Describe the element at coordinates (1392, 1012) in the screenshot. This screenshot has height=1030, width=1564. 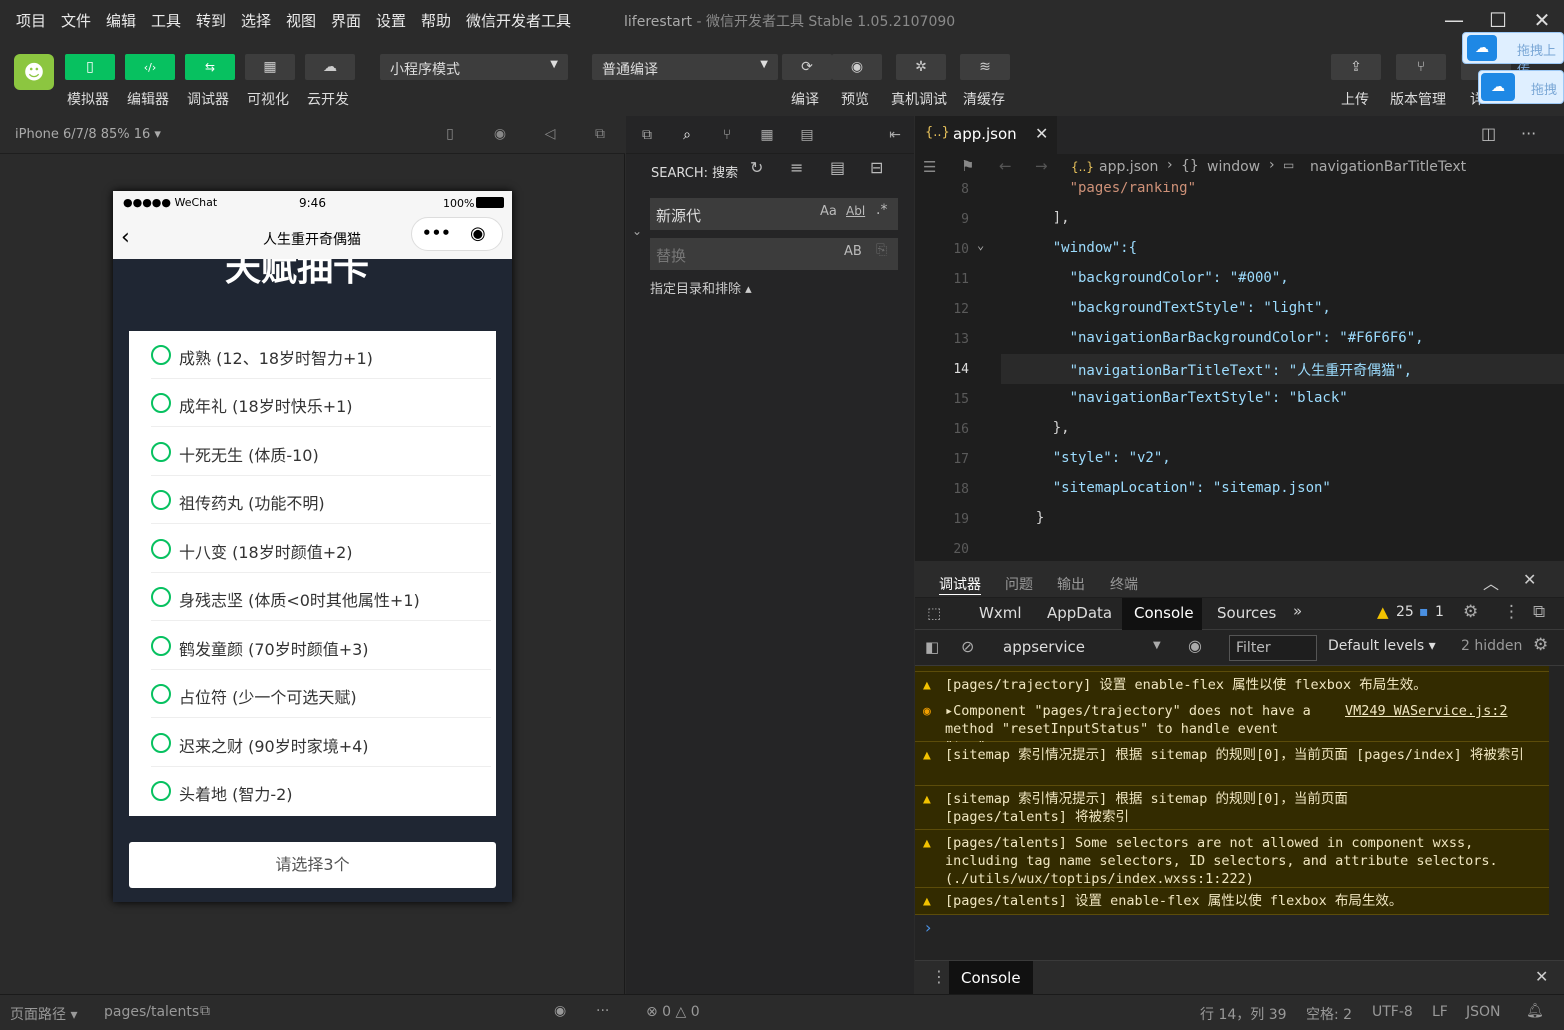
I see `encoding: UTF-8` at that location.